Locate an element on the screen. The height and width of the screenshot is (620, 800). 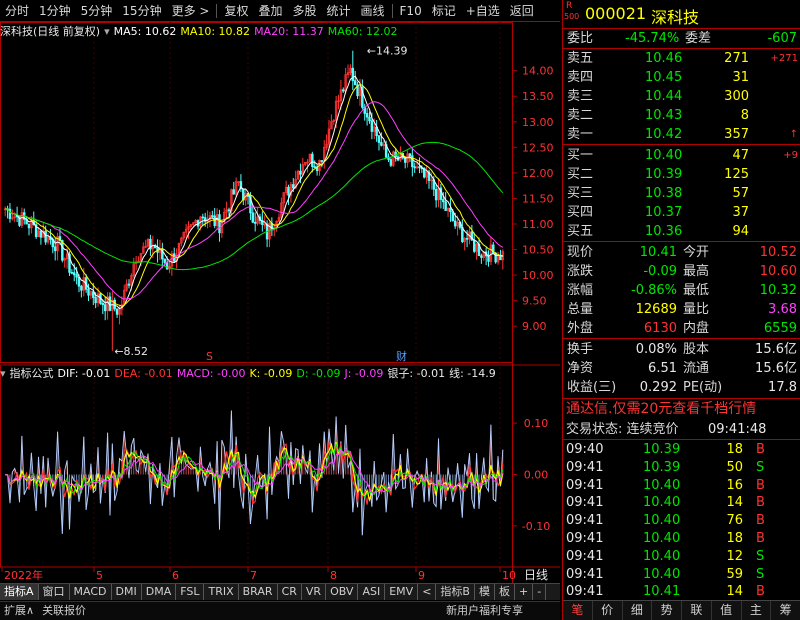
x-tick-label: 5 is located at coordinates (99, 575).